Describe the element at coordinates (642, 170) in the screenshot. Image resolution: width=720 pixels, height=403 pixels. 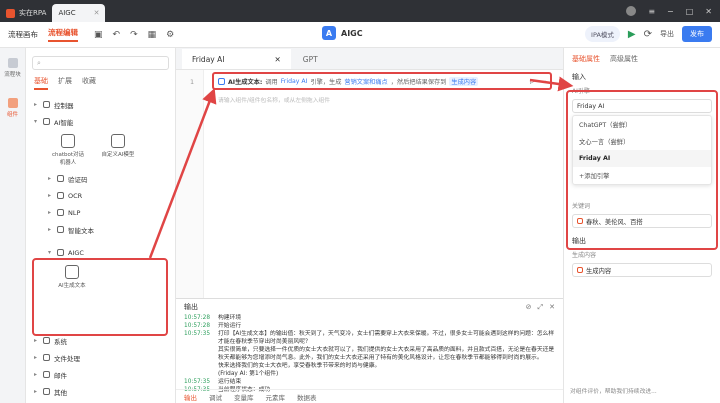
I see `highlight-box-engine` at that location.